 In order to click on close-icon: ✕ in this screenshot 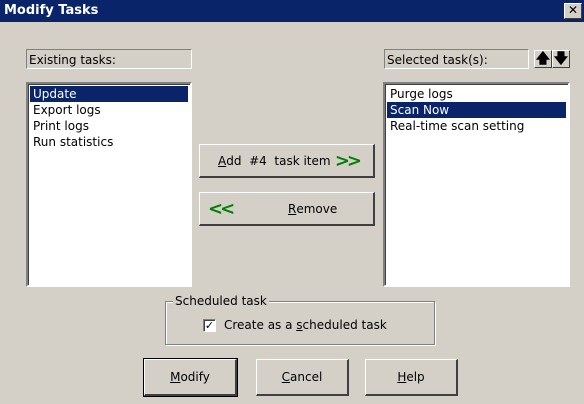, I will do `click(573, 10)`.